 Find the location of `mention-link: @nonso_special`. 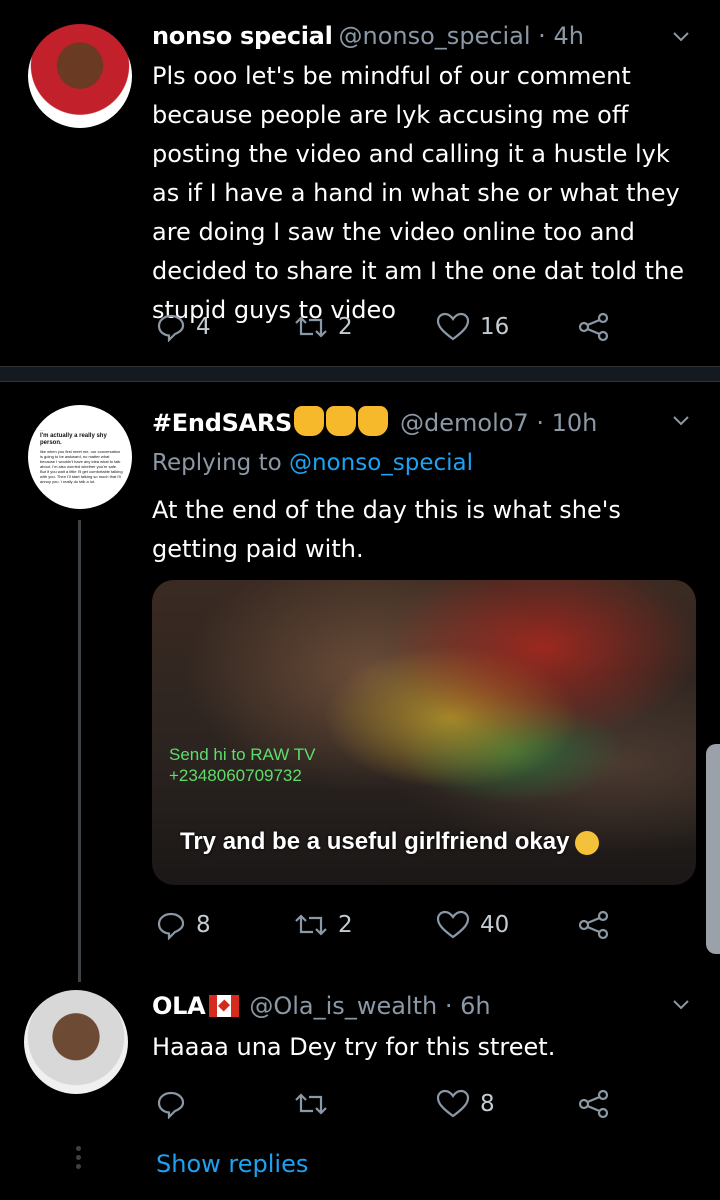

mention-link: @nonso_special is located at coordinates (381, 463).